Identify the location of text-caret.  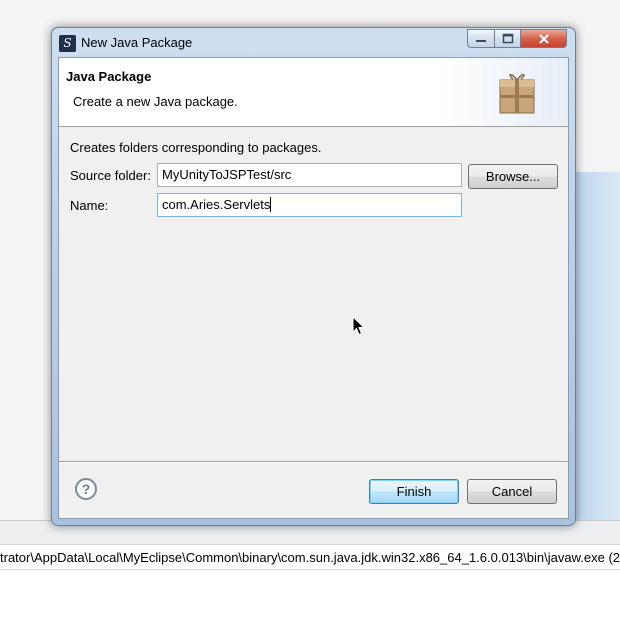
(271, 204).